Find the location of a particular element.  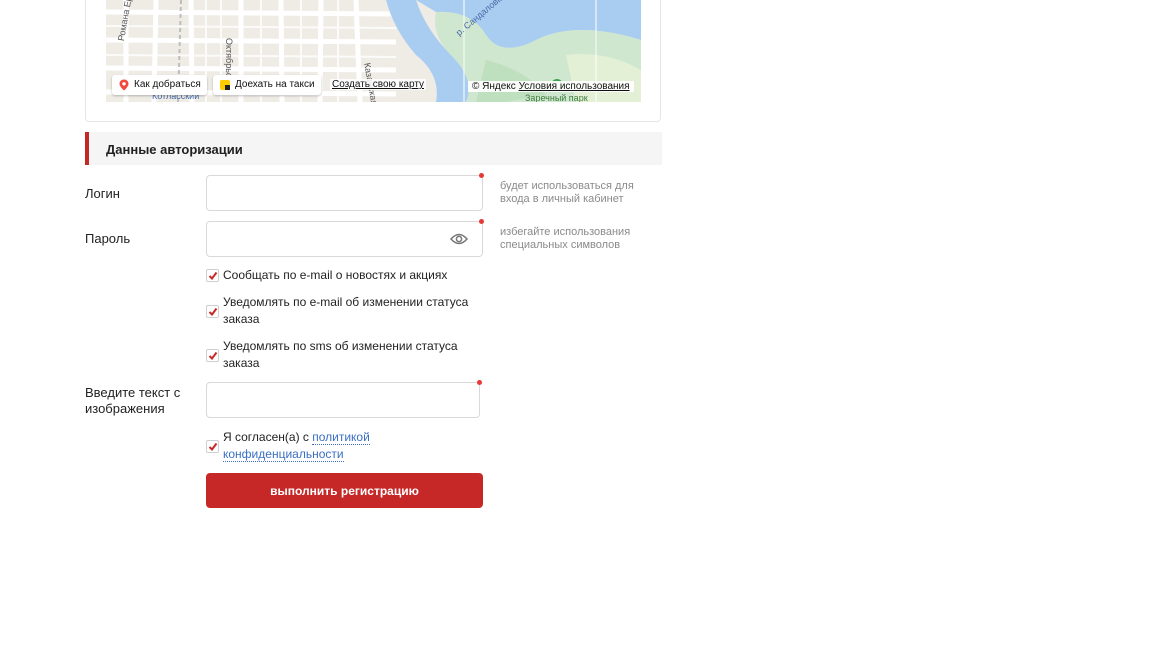

register-button: выполнить регистрацию is located at coordinates (344, 490).